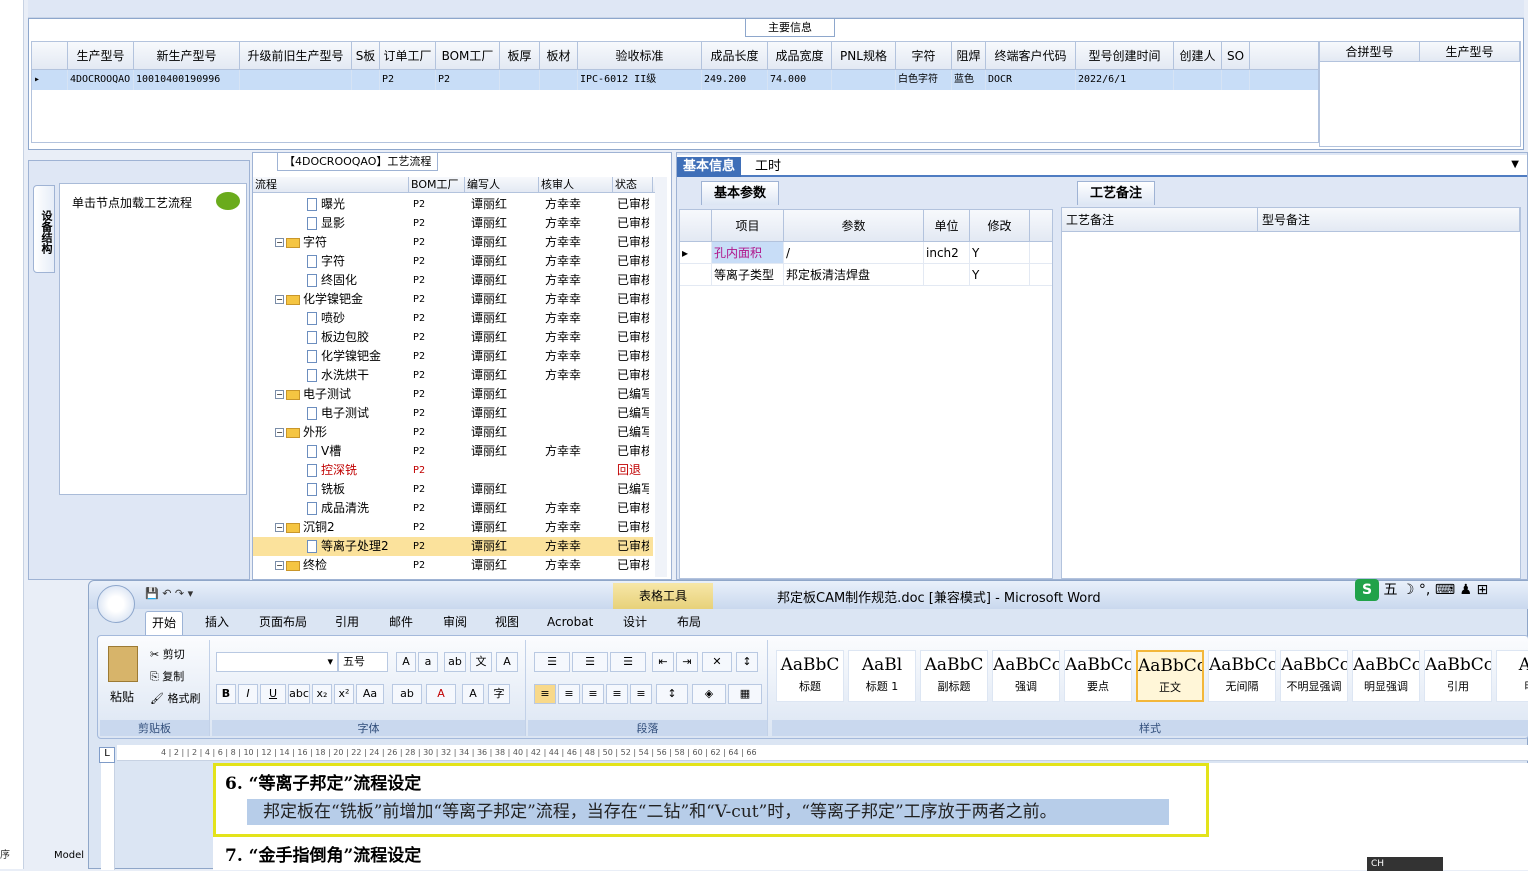  I want to click on tree-row: − 化学镍钯金 P2 谭丽红 方幸幸 已审核, so click(453, 299).